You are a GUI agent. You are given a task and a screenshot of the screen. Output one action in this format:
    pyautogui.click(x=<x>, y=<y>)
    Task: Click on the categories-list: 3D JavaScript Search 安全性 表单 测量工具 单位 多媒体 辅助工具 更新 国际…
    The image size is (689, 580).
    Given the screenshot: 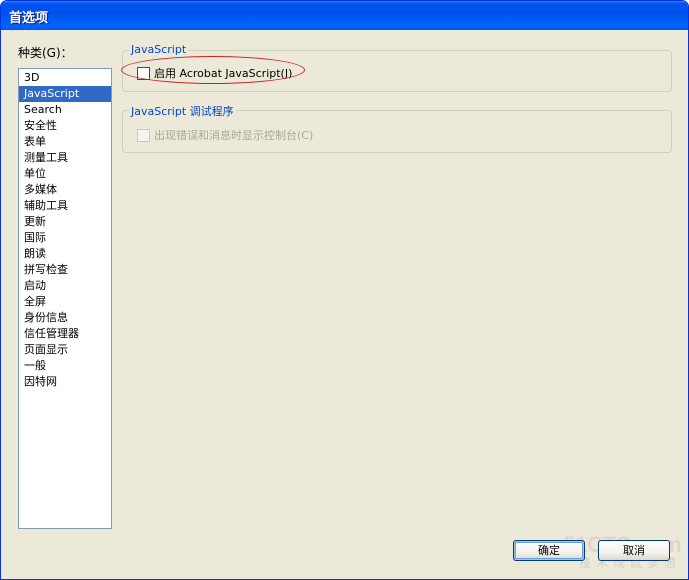 What is the action you would take?
    pyautogui.click(x=65, y=298)
    